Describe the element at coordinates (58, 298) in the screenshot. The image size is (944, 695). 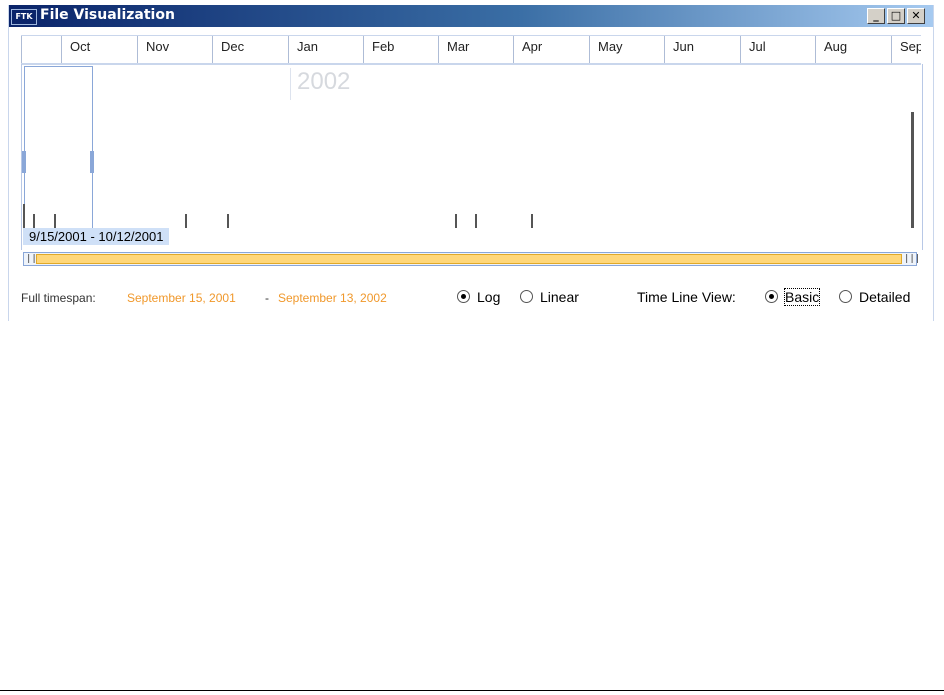
I see `full-timespan-label: Full timespan:` at that location.